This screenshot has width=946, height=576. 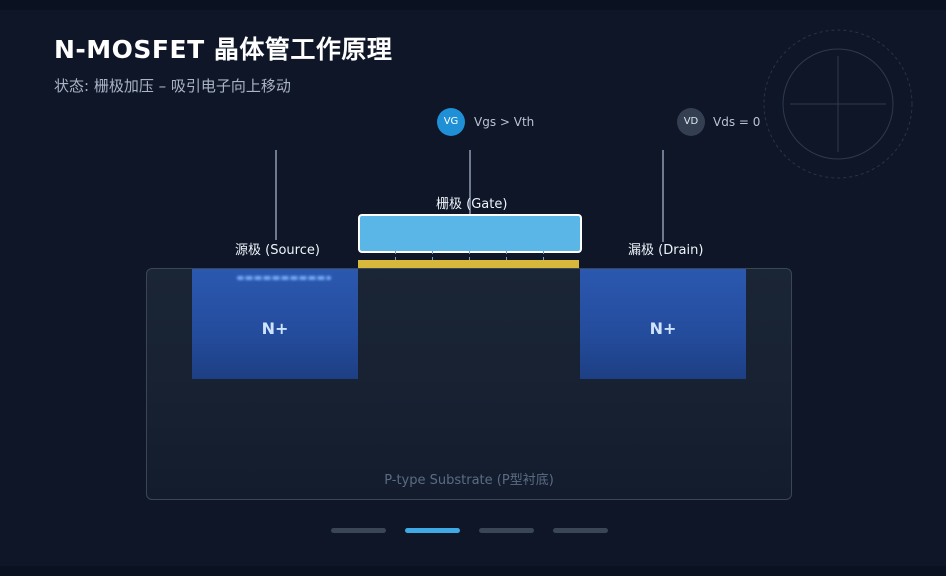 What do you see at coordinates (691, 122) in the screenshot?
I see `drain-voltage-badge: VD` at bounding box center [691, 122].